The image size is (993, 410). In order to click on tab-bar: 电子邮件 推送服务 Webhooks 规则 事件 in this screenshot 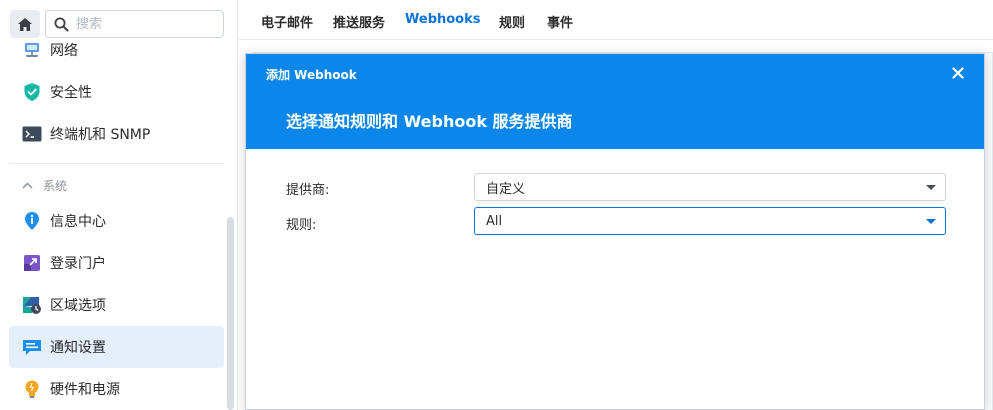, I will do `click(616, 20)`.